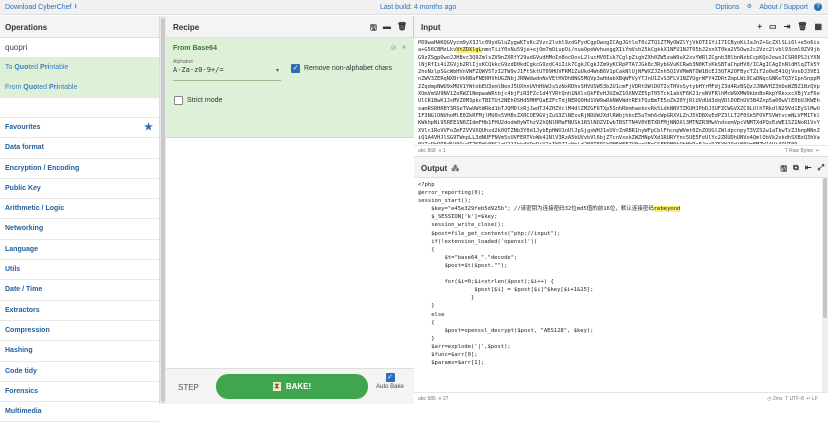 The image size is (828, 422). What do you see at coordinates (787, 26) in the screenshot?
I see `open-file-icon: ⇥` at bounding box center [787, 26].